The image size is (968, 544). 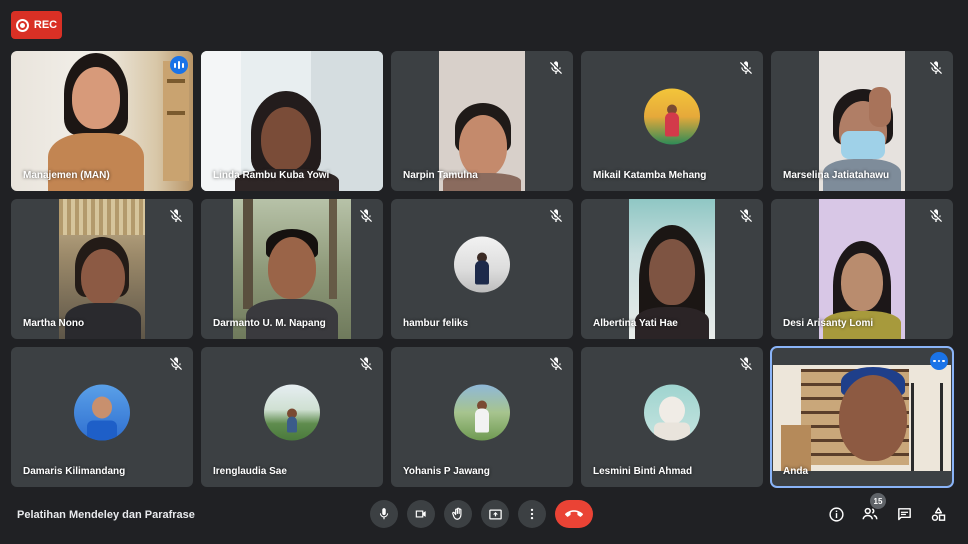 I want to click on present-icon, so click(x=495, y=514).